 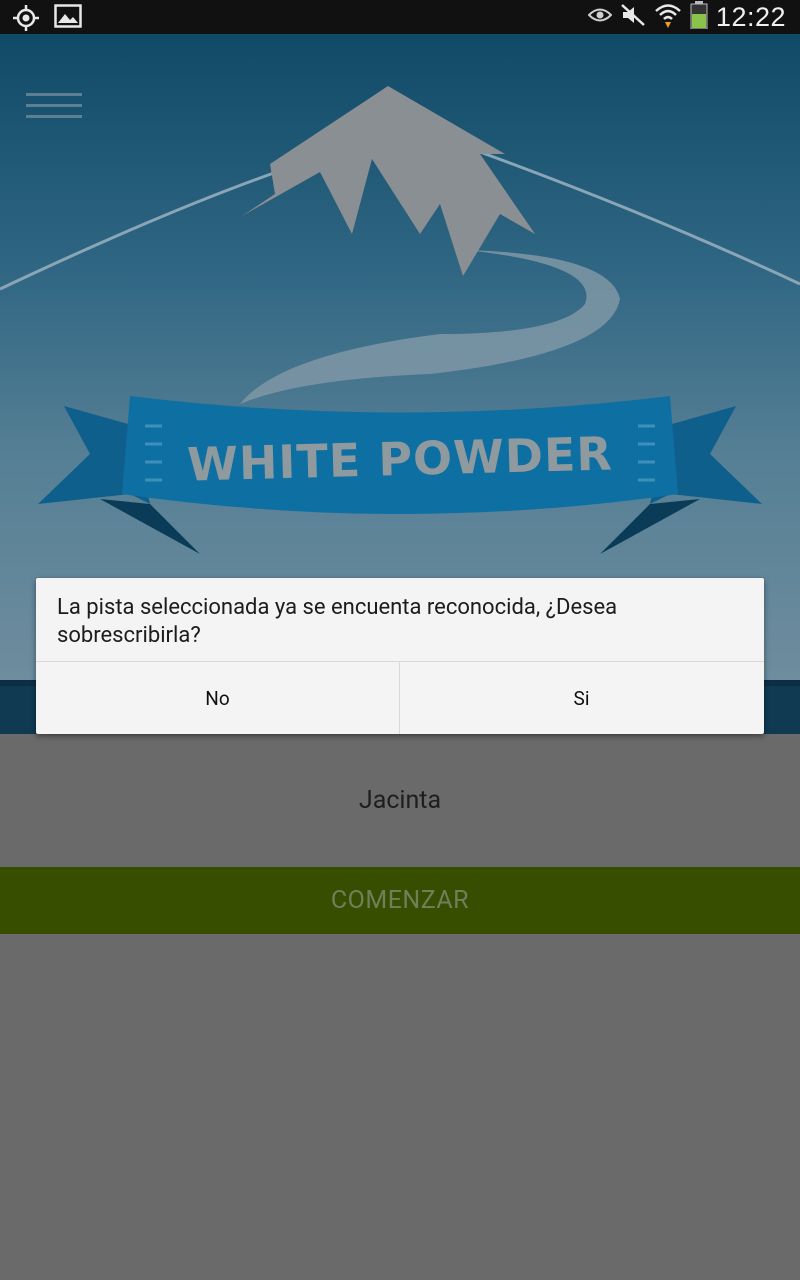 What do you see at coordinates (668, 17) in the screenshot?
I see `wifi-icon` at bounding box center [668, 17].